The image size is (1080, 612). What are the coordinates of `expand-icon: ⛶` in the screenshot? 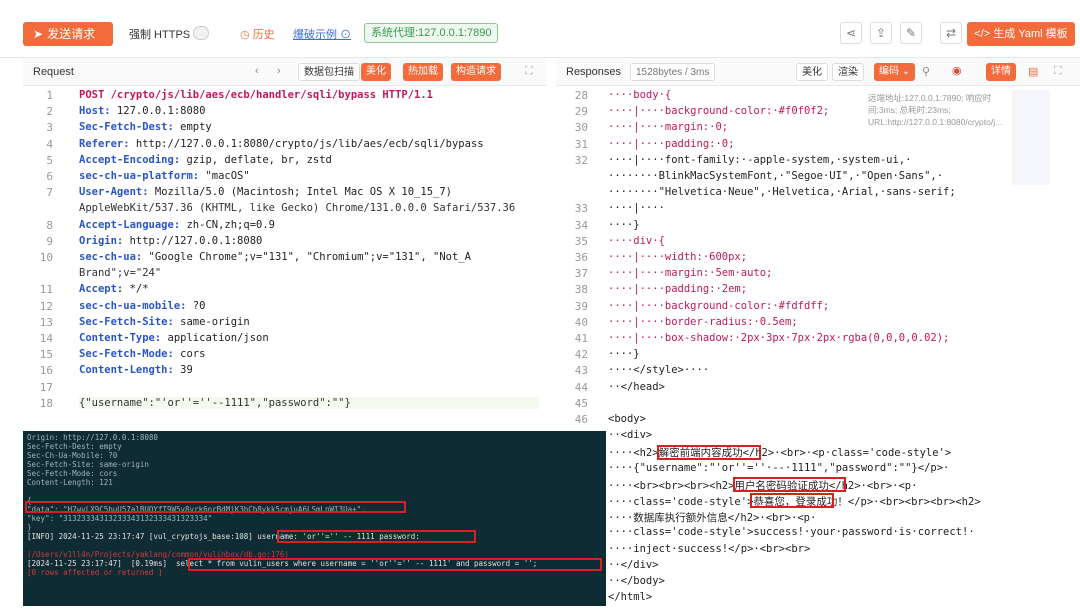 It's located at (529, 71).